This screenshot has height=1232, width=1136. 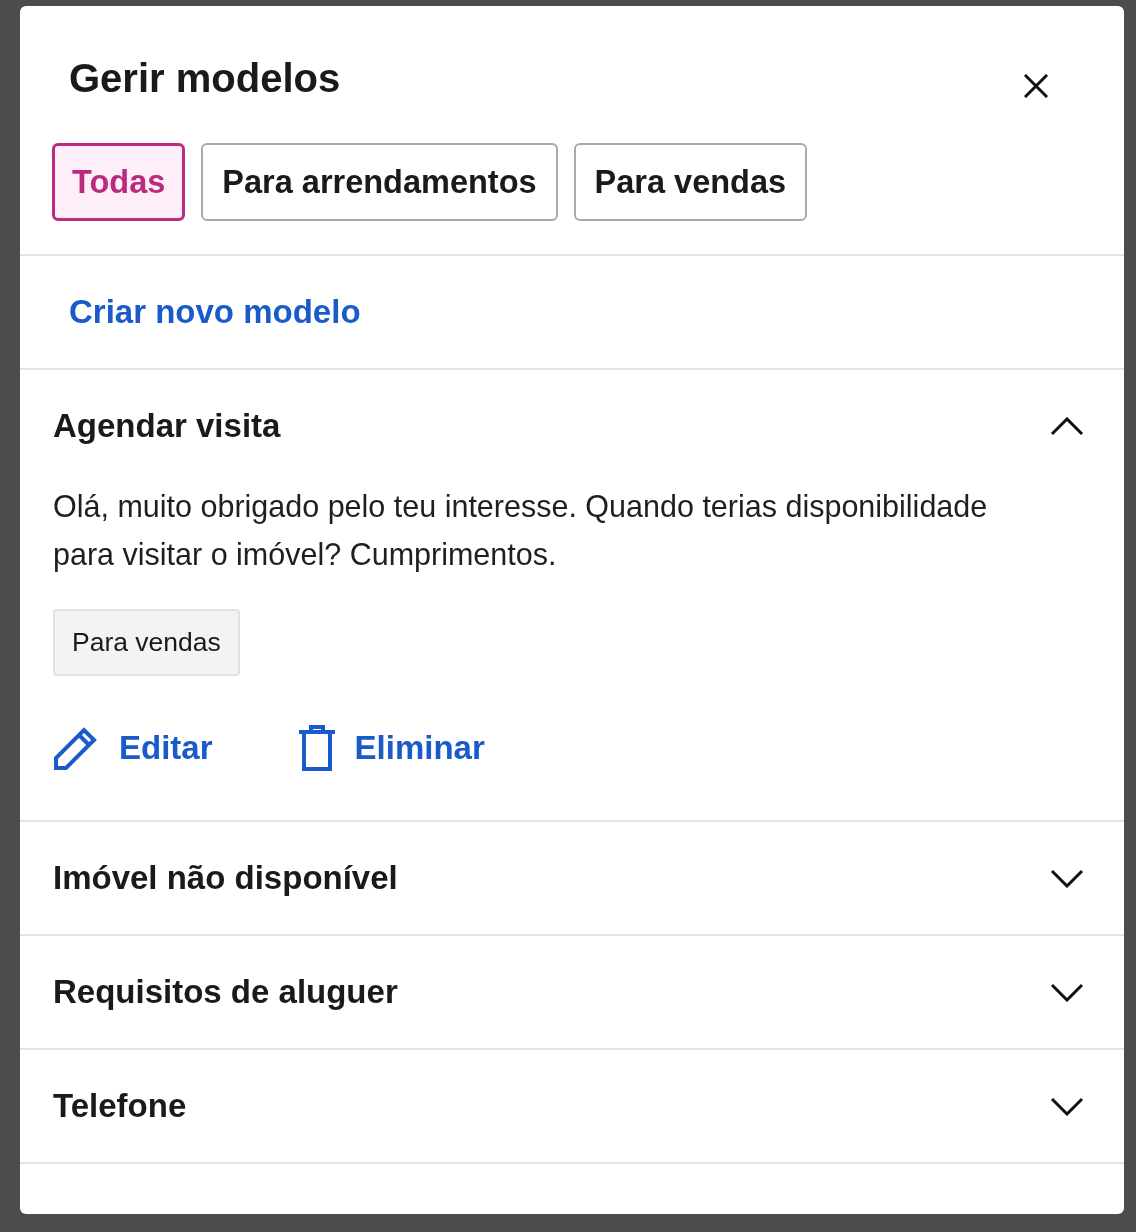 I want to click on create-template-link: Criar novo modelo, so click(x=215, y=312).